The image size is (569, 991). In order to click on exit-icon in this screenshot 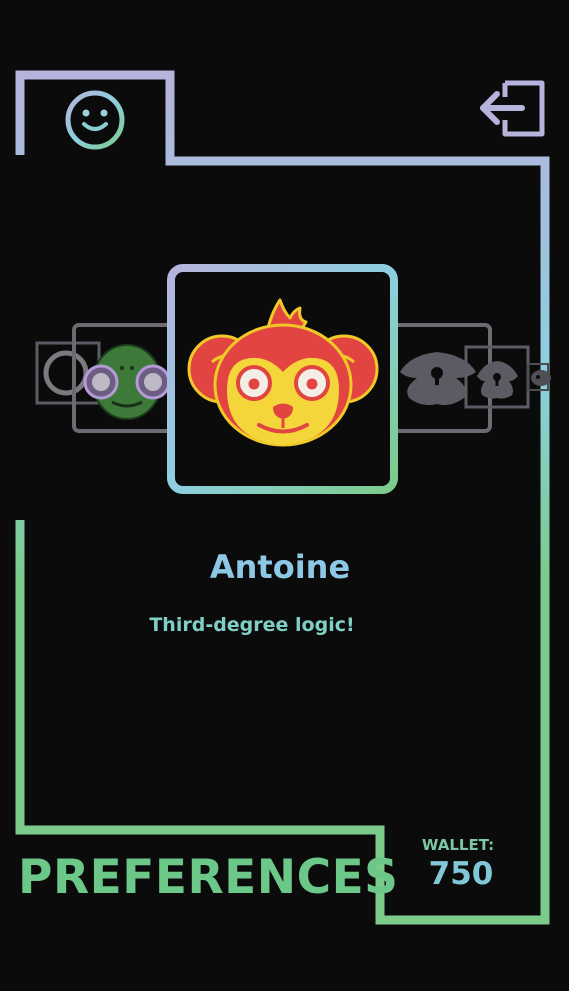, I will do `click(512, 108)`.